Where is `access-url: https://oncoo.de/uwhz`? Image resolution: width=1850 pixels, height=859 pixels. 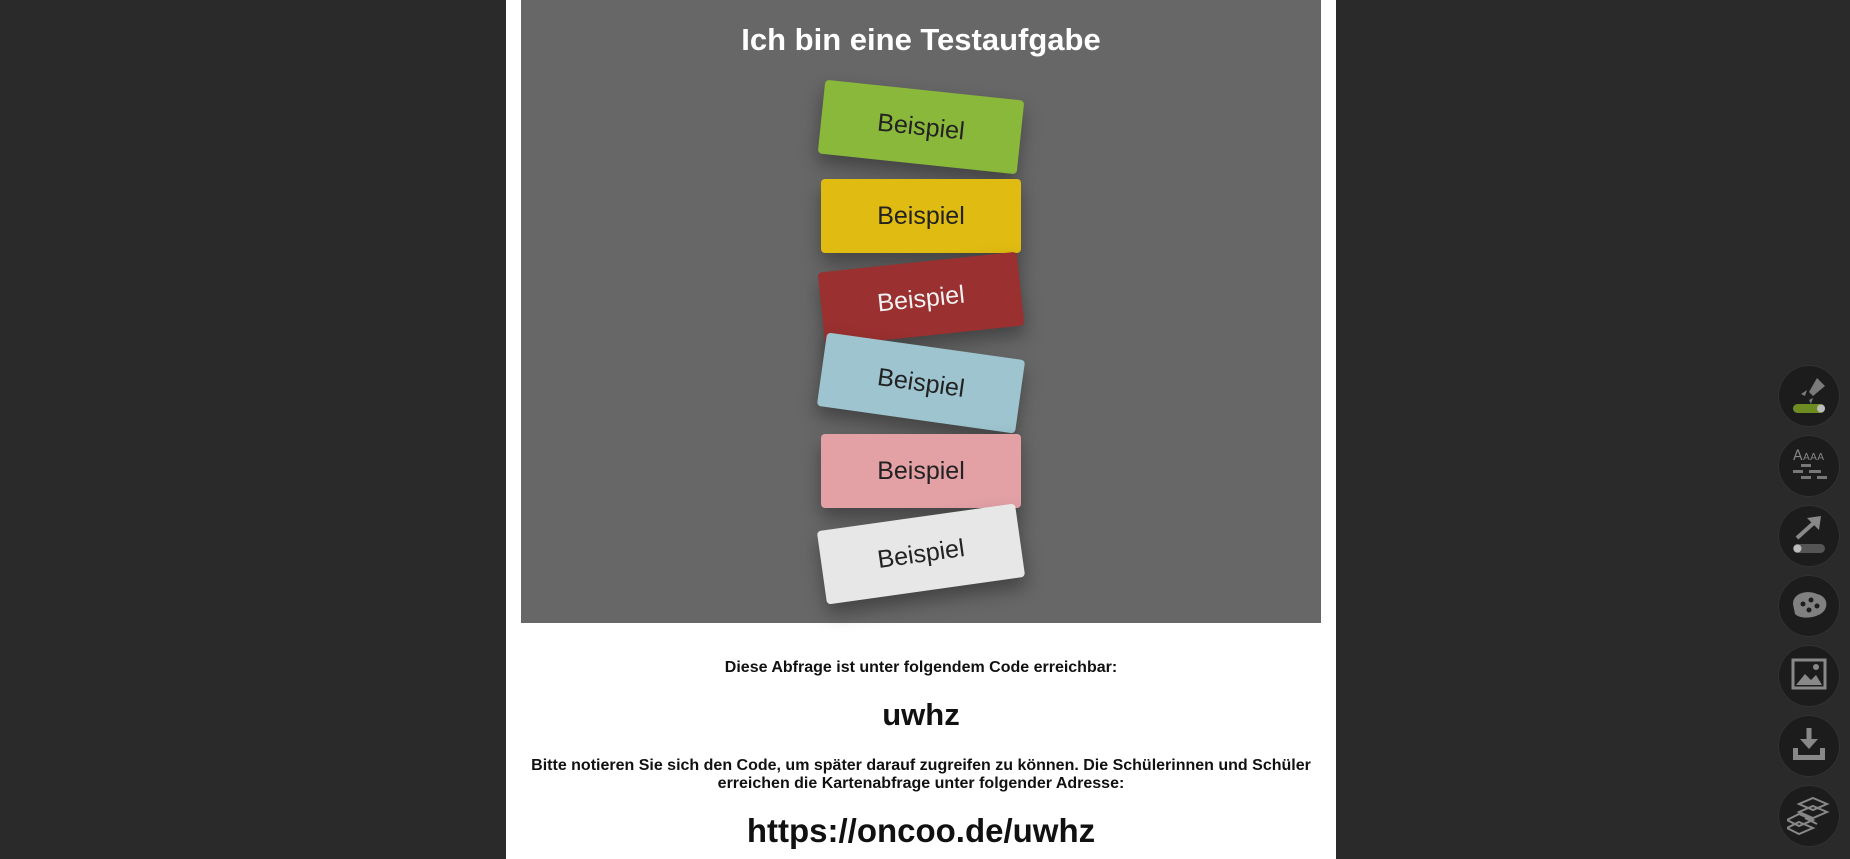 access-url: https://oncoo.de/uwhz is located at coordinates (921, 831).